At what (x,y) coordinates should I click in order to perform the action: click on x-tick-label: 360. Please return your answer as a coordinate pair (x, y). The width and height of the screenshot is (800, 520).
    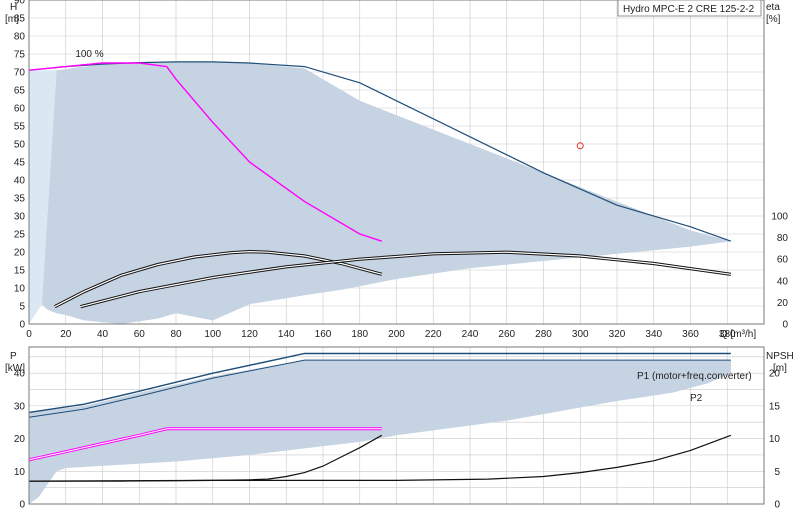
    Looking at the image, I should click on (690, 334).